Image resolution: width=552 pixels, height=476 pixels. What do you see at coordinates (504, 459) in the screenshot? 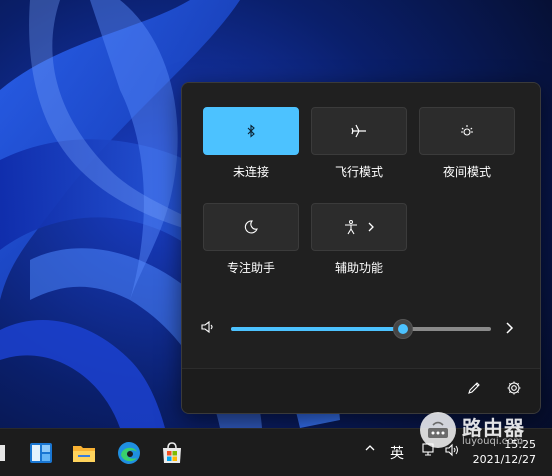
I see `clock-date: 2021/12/27` at bounding box center [504, 459].